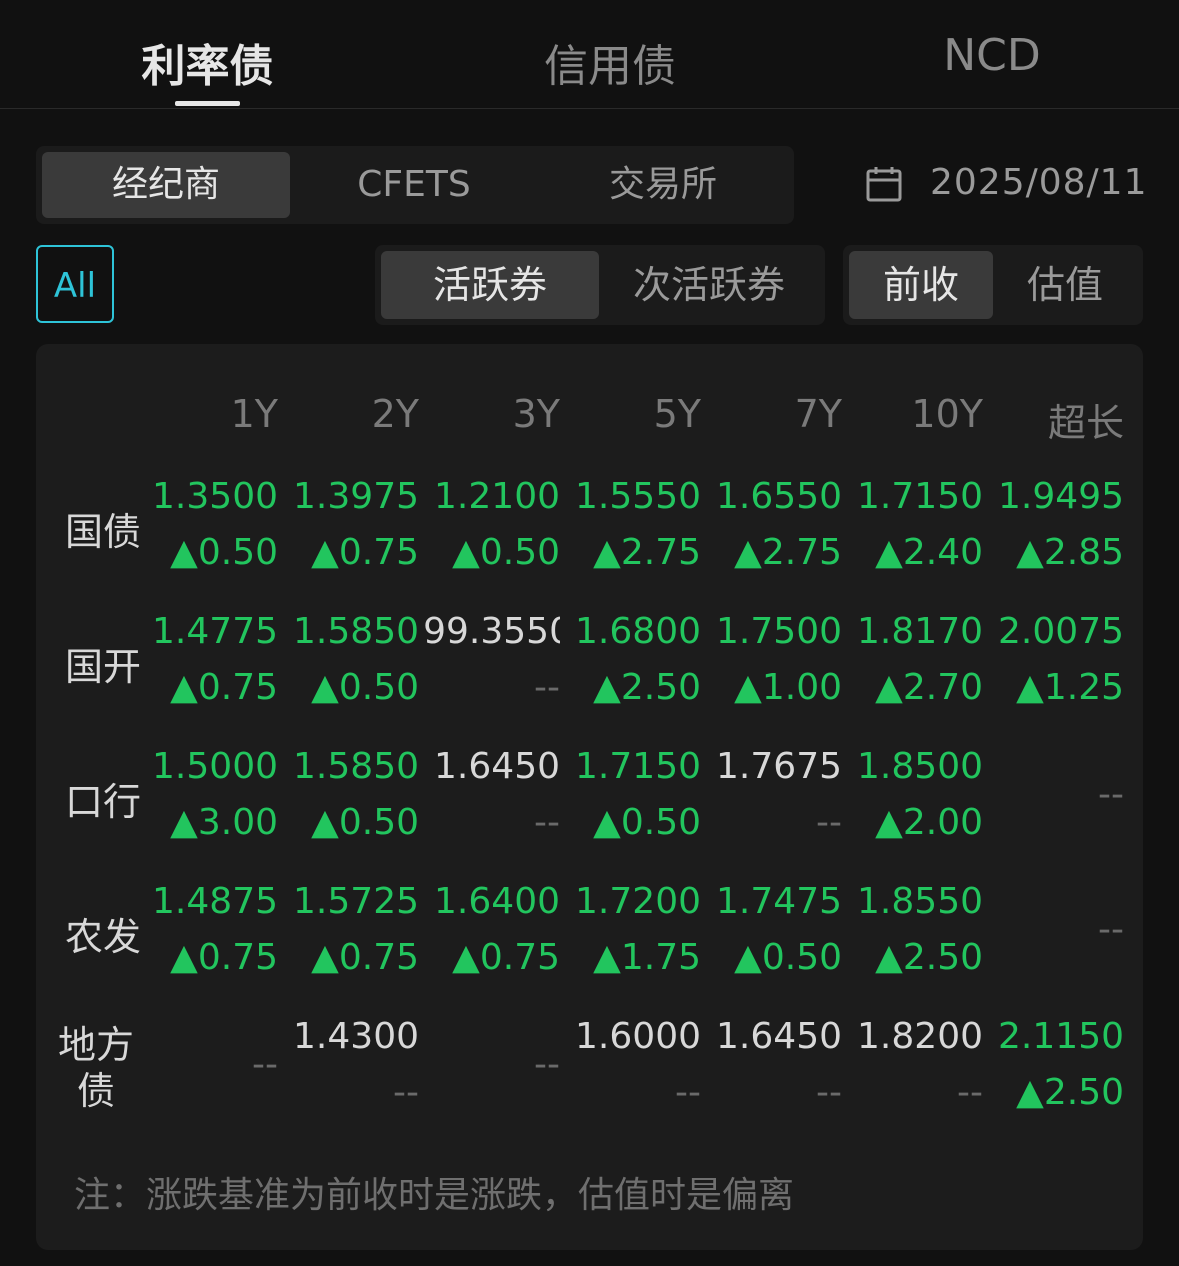 The image size is (1179, 1266). What do you see at coordinates (208, 667) in the screenshot?
I see `yield-cell: 1.4775 ▲0.75` at bounding box center [208, 667].